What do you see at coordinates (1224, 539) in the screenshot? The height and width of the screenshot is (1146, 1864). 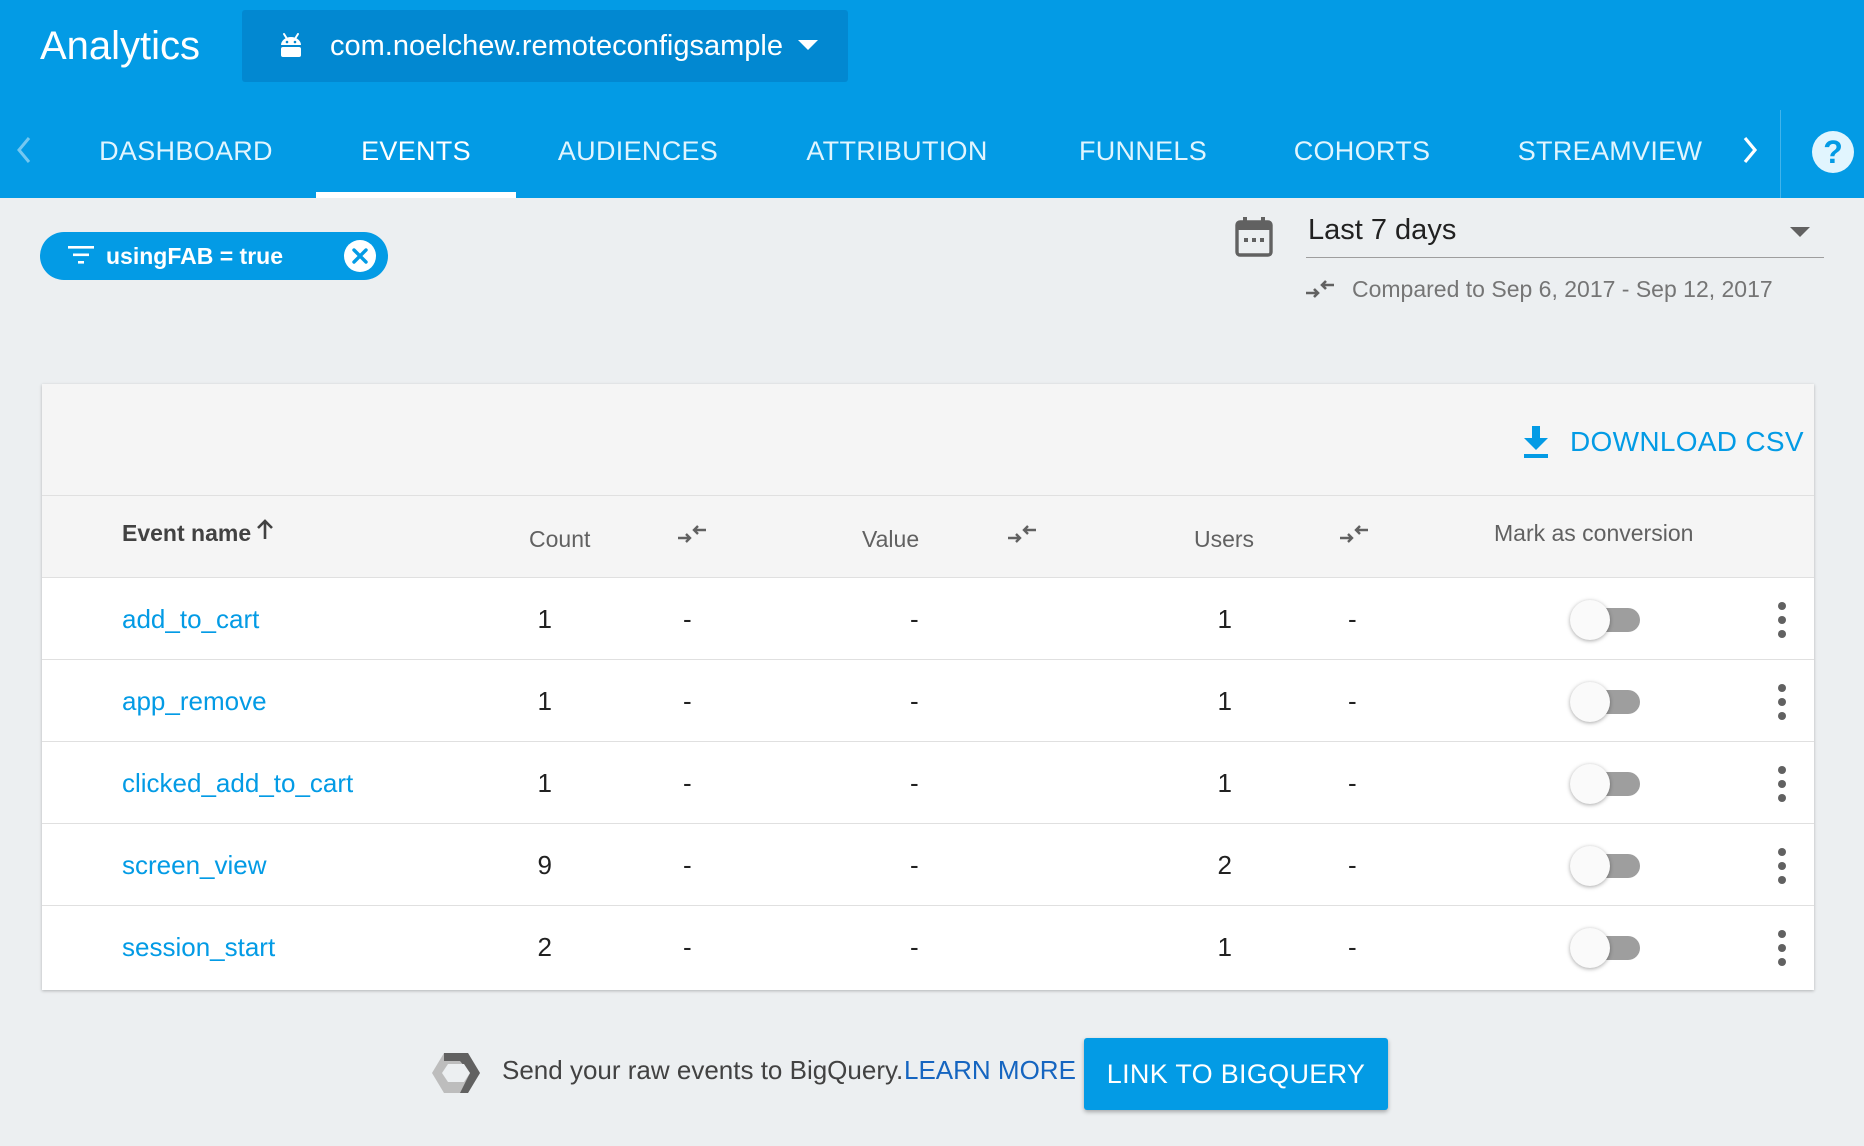 I see `column-header-users: Users` at bounding box center [1224, 539].